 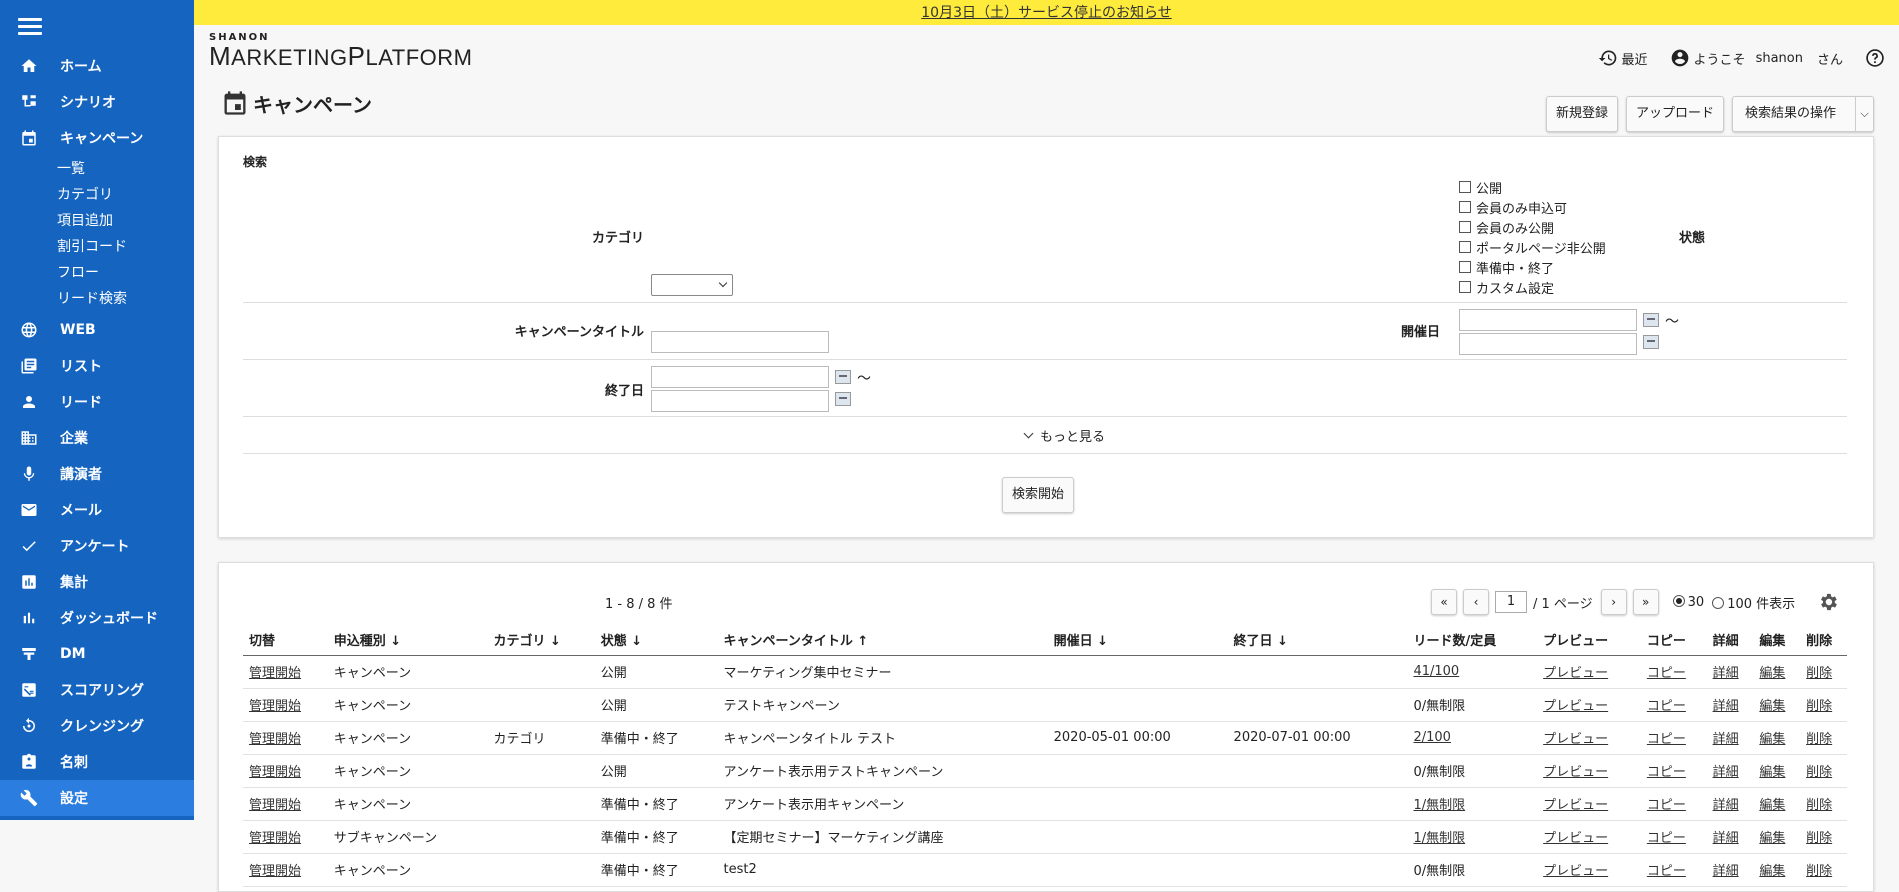 I want to click on first-page-button: «, so click(x=1444, y=602).